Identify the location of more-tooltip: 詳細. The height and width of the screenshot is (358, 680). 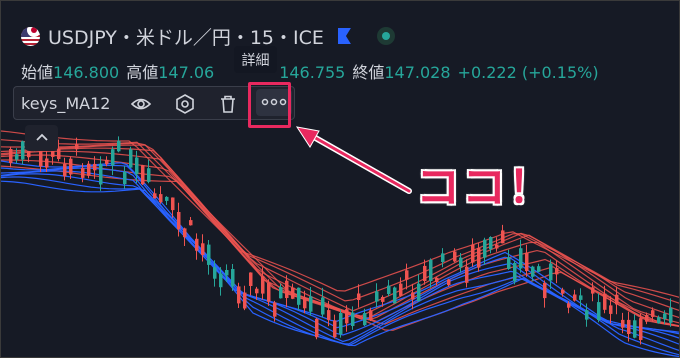
(255, 59).